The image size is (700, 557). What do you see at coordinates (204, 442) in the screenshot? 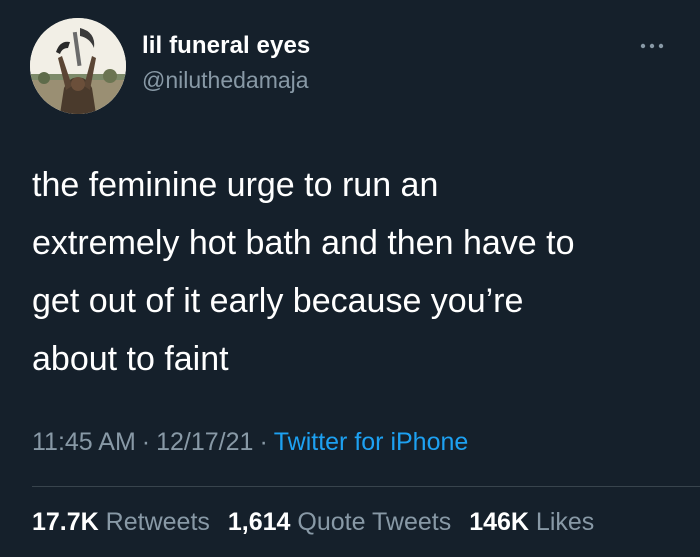
I see `tweet-date: 12/17/21` at bounding box center [204, 442].